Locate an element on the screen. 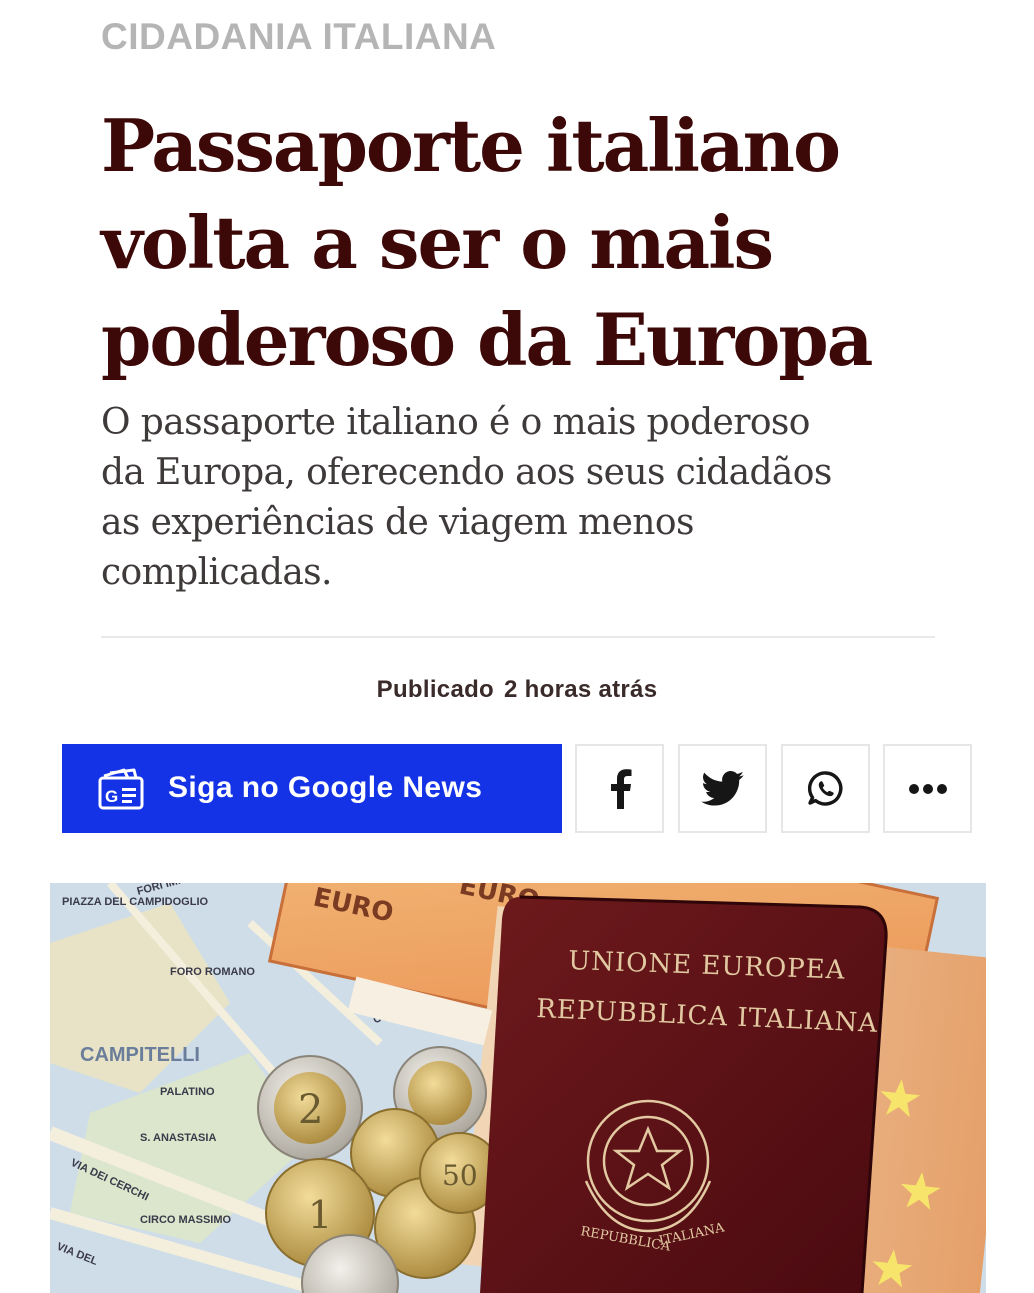 The width and height of the screenshot is (1034, 1293). share-facebook-button is located at coordinates (619, 788).